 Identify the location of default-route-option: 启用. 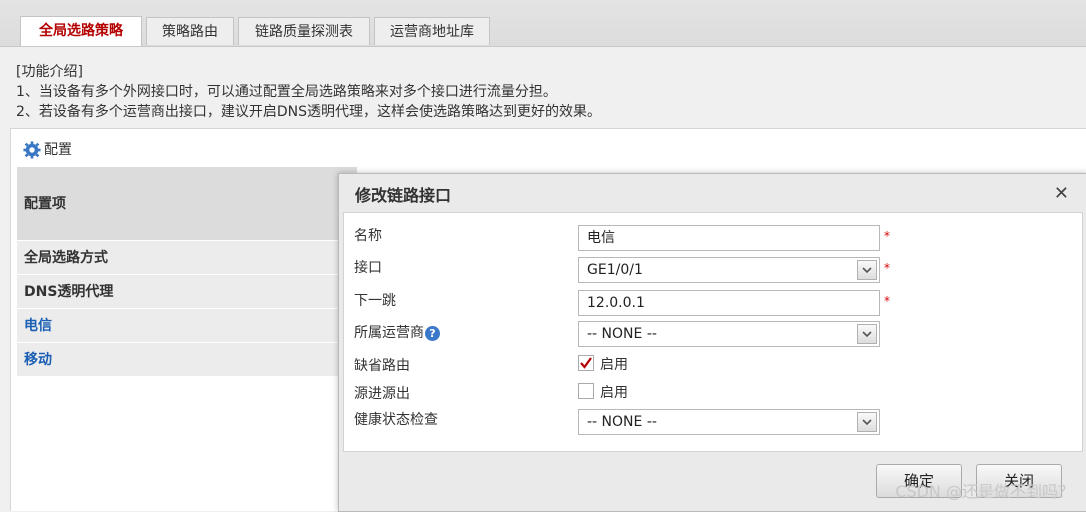
(614, 365).